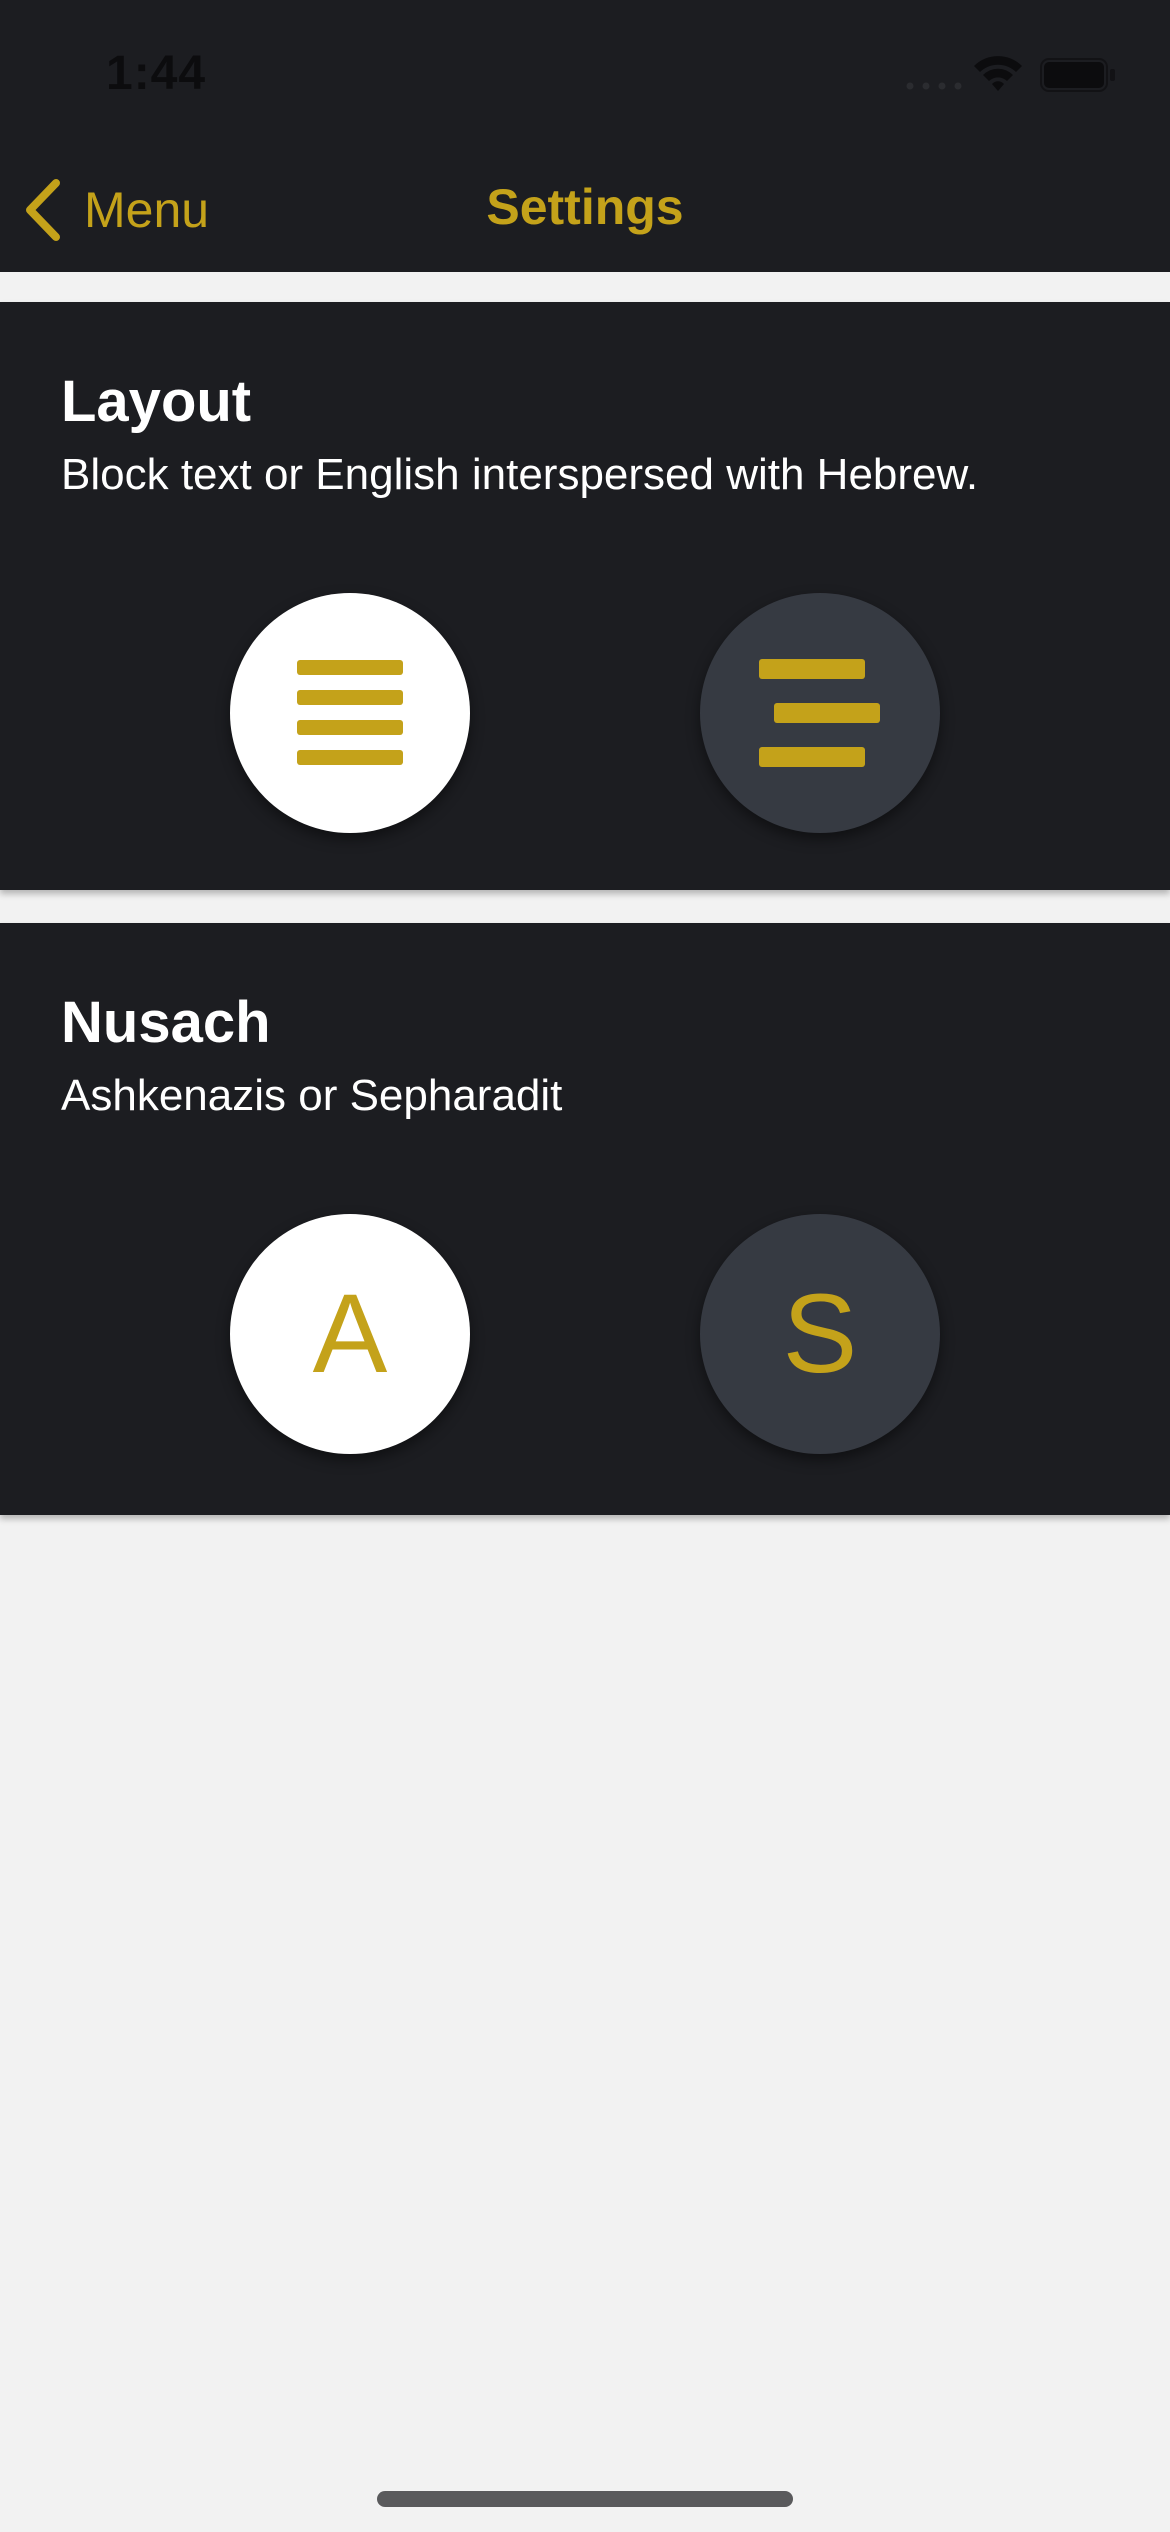  What do you see at coordinates (934, 86) in the screenshot?
I see `cellular-signal-icon` at bounding box center [934, 86].